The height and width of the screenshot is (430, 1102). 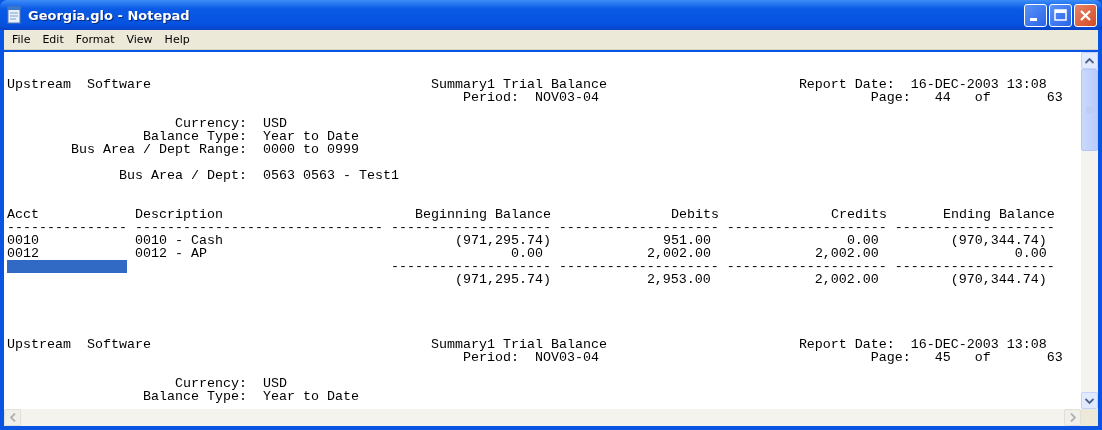 I want to click on scrollbar-corner, so click(x=1089, y=417).